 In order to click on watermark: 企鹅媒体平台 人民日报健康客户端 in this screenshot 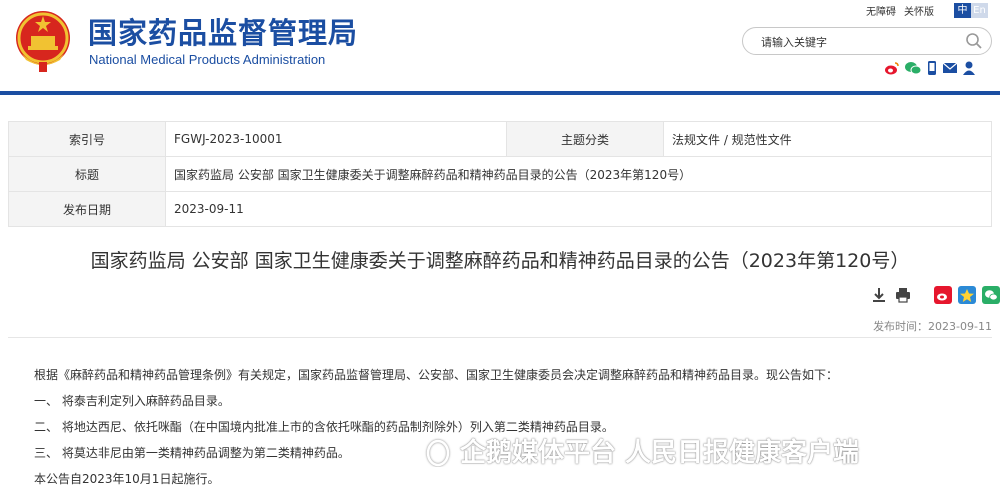, I will do `click(640, 450)`.